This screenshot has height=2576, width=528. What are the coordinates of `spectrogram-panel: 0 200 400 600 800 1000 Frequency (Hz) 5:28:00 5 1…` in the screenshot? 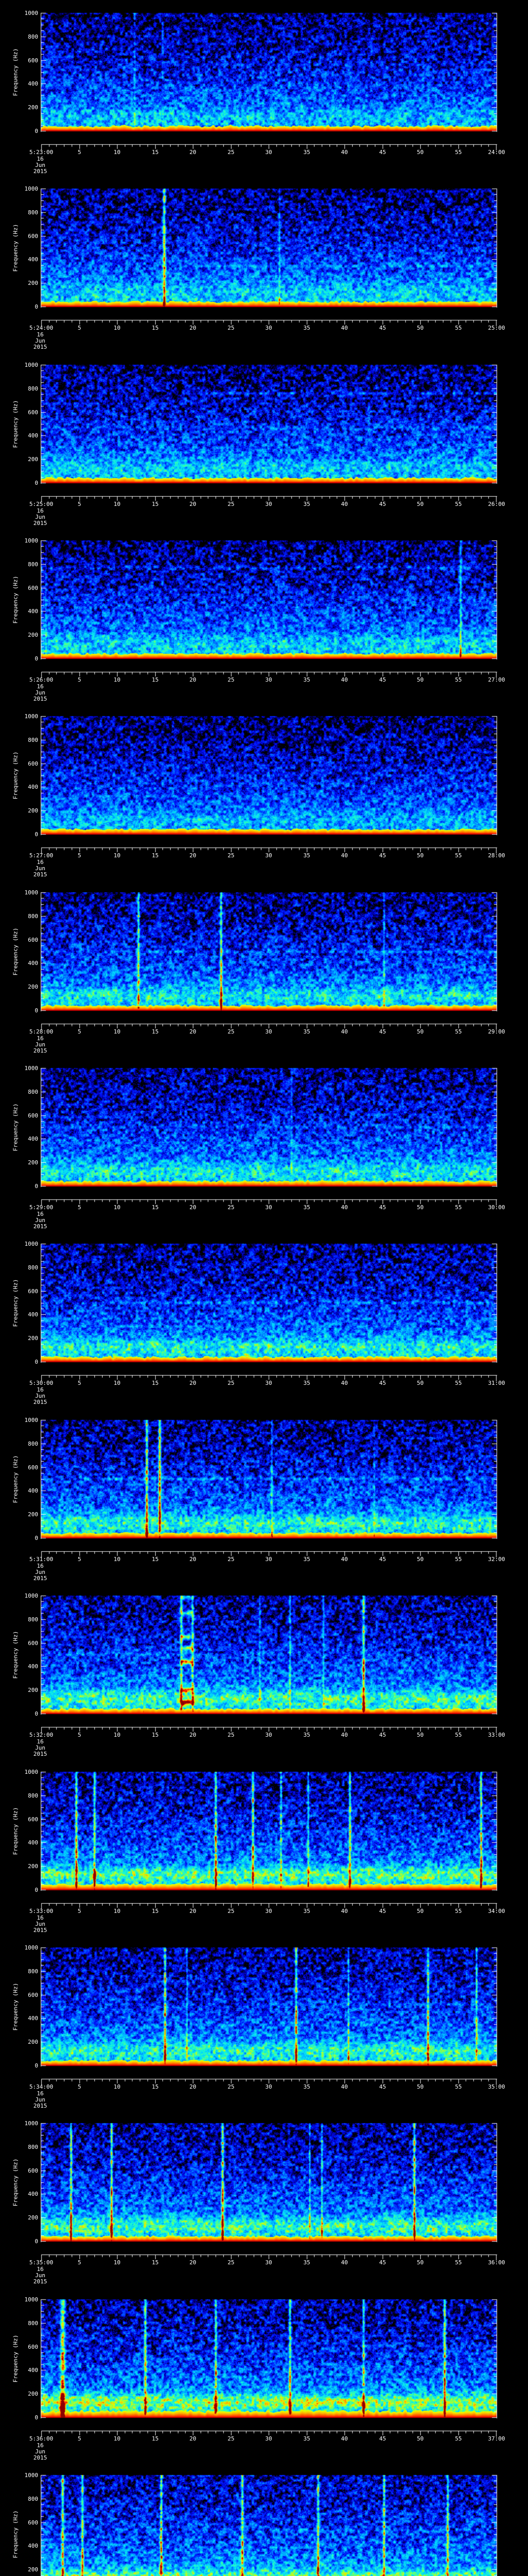 It's located at (264, 967).